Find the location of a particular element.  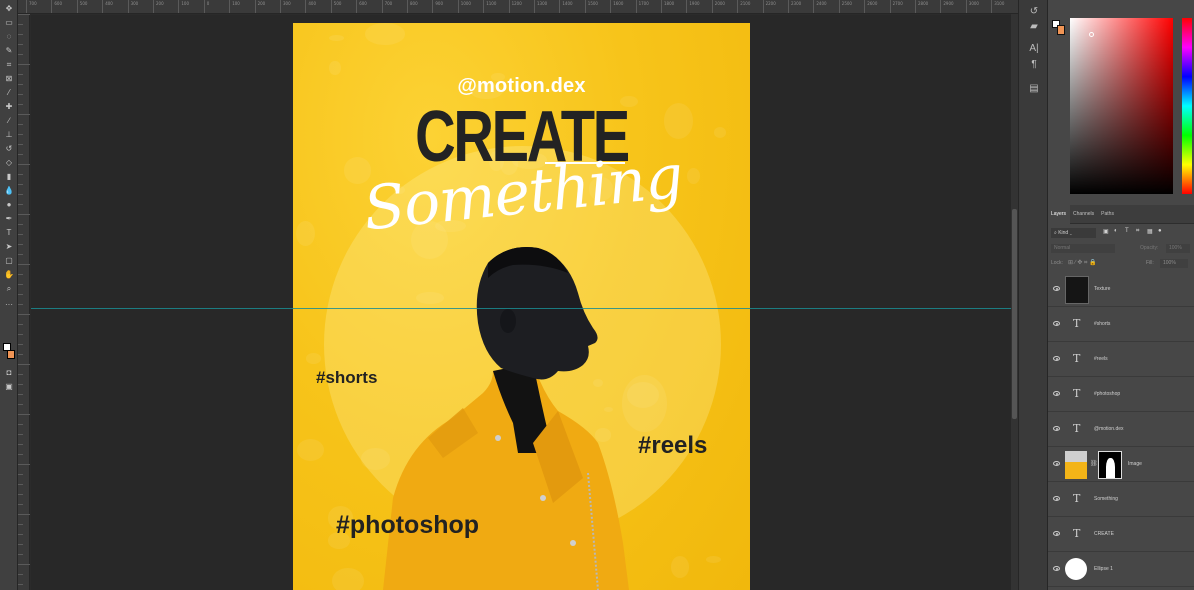

blend-row: Normal Opacity: 100% is located at coordinates (1121, 249).